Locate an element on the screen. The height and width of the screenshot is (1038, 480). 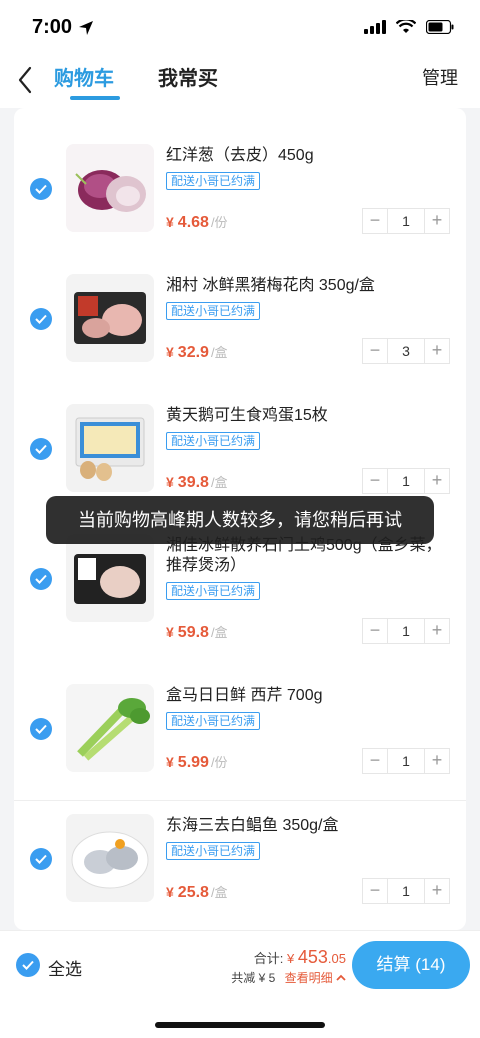
price-value: 4.68 is located at coordinates (193, 222).